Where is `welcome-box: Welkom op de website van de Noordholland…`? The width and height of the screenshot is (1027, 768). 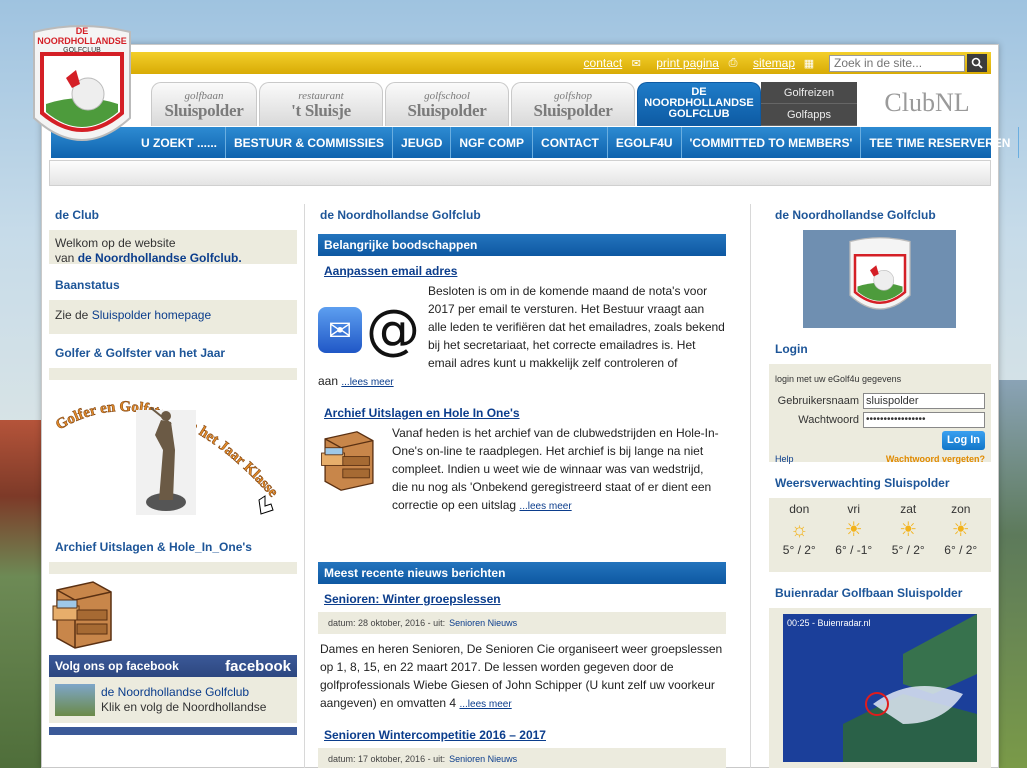
welcome-box: Welkom op de website van de Noordholland… is located at coordinates (173, 247).